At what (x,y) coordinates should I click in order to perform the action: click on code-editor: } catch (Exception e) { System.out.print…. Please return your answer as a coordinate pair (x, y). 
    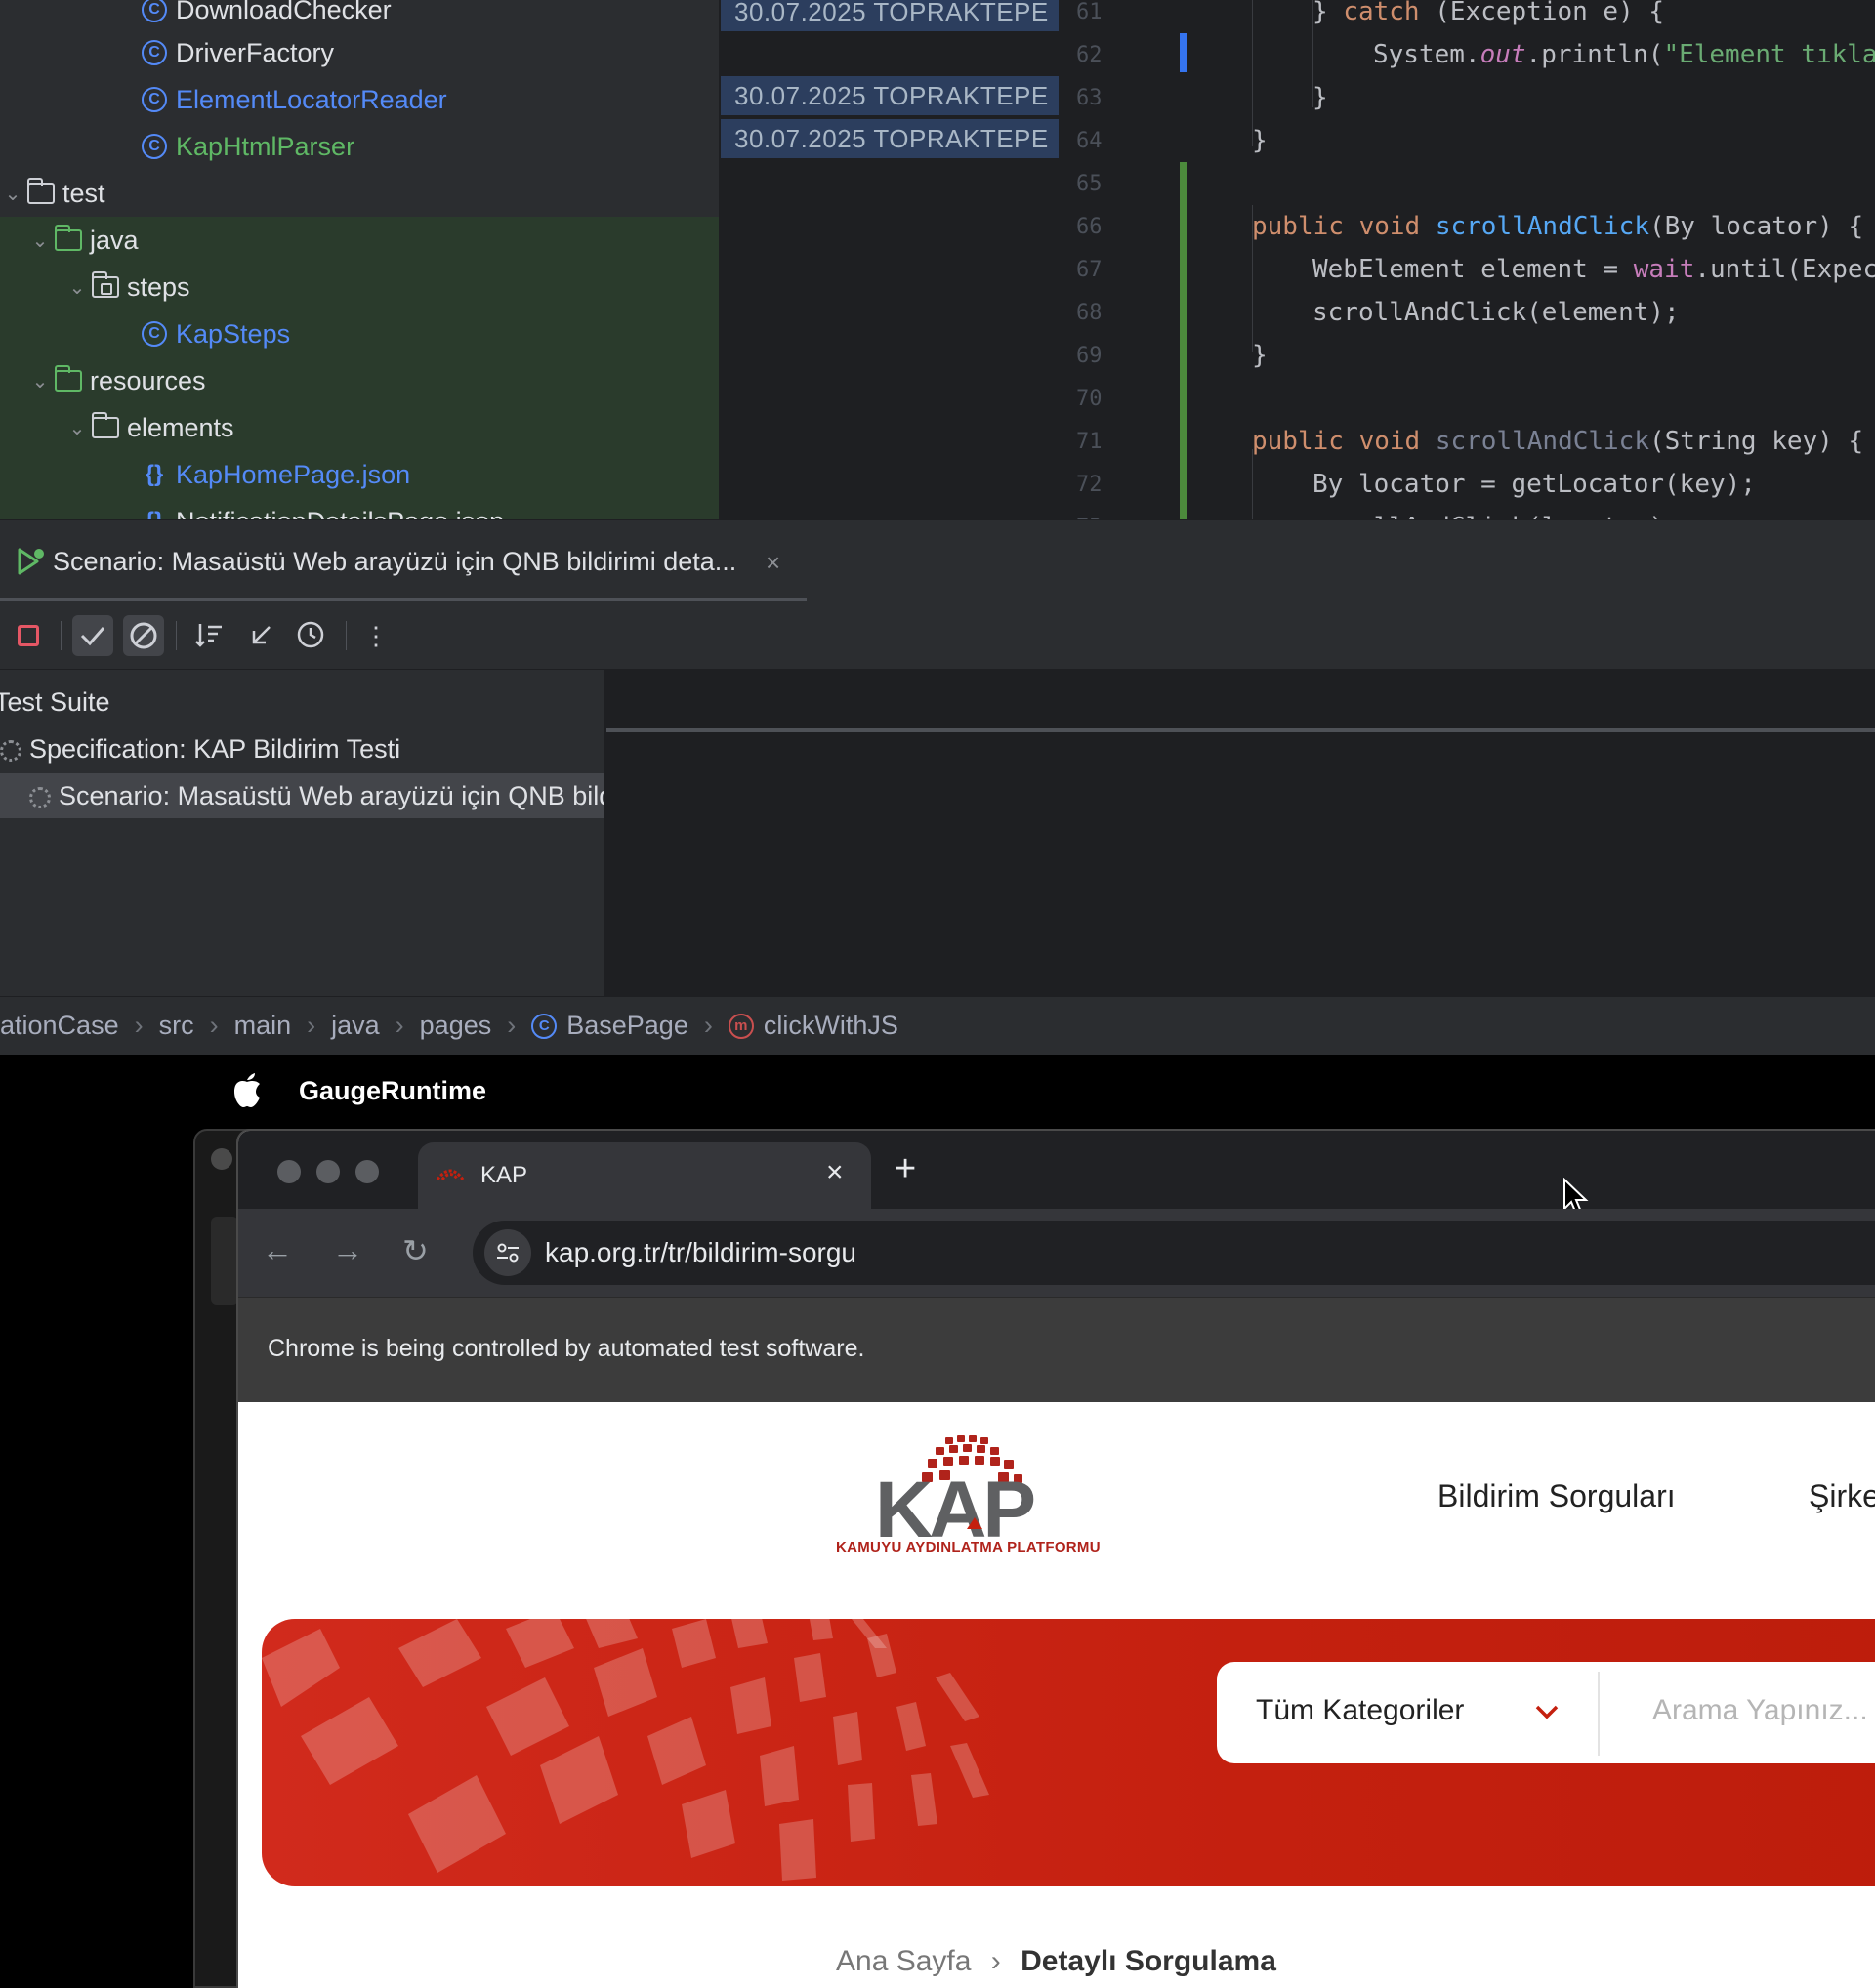
    Looking at the image, I should click on (1533, 259).